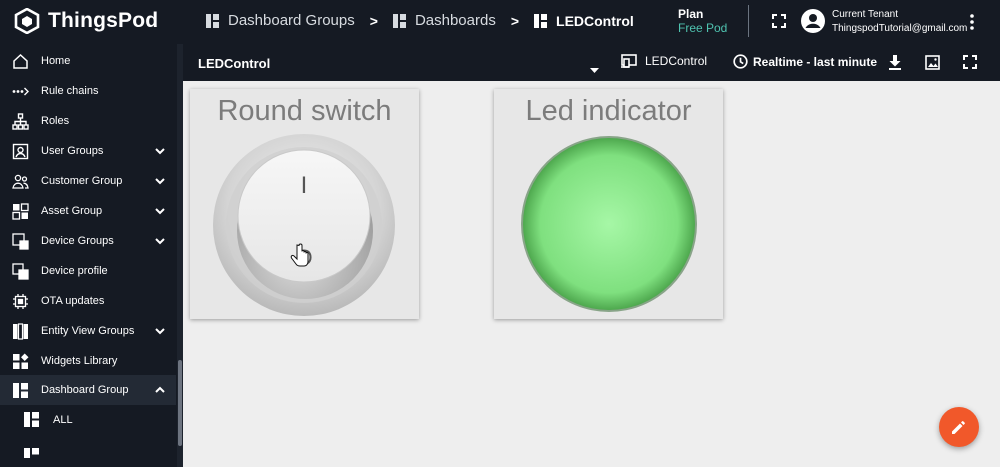 This screenshot has height=467, width=1000. What do you see at coordinates (20, 331) in the screenshot?
I see `entity-view-icon` at bounding box center [20, 331].